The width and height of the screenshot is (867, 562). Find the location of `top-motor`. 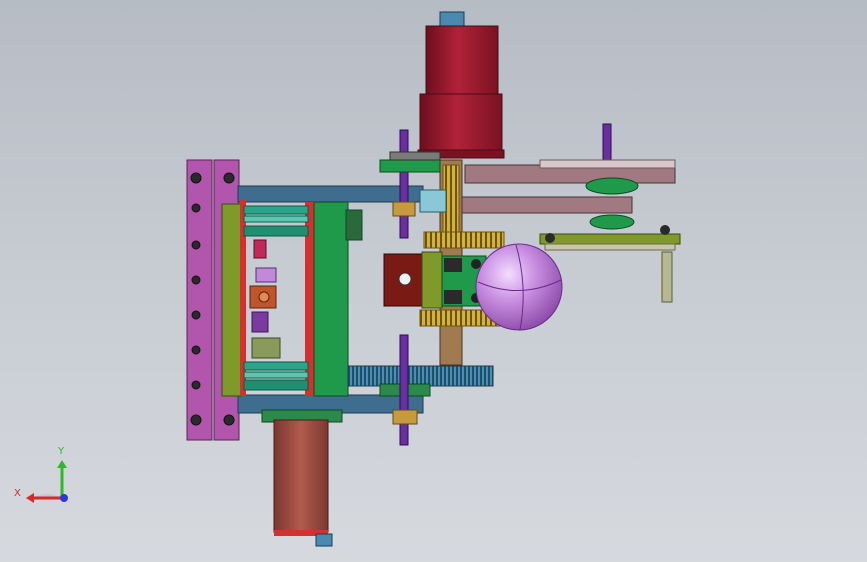

top-motor is located at coordinates (461, 85).